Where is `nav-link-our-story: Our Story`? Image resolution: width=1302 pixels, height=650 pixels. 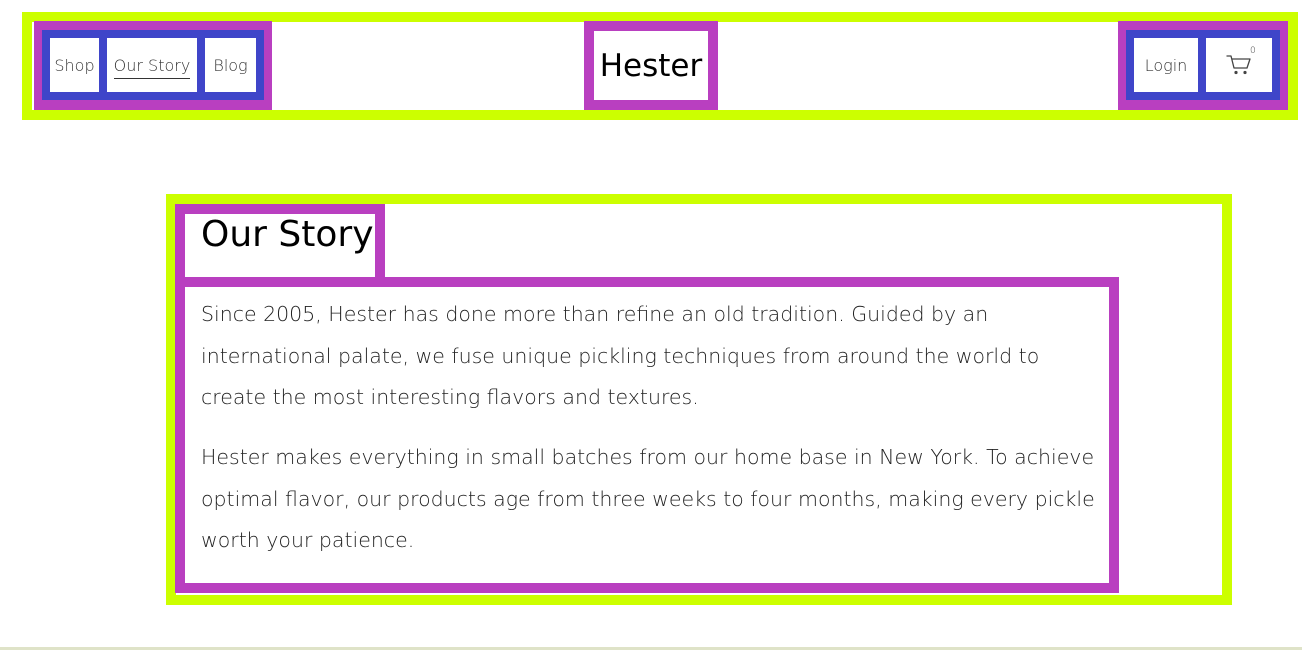 nav-link-our-story: Our Story is located at coordinates (152, 65).